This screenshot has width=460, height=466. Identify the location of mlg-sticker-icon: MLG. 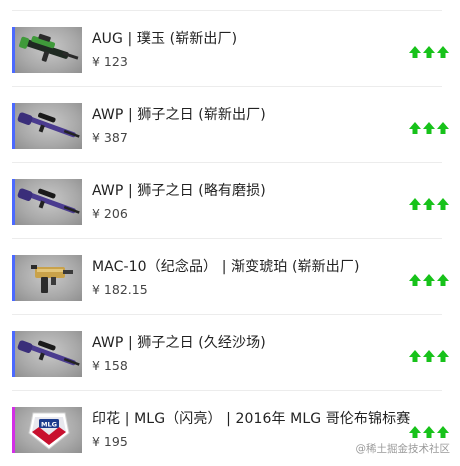
(47, 430).